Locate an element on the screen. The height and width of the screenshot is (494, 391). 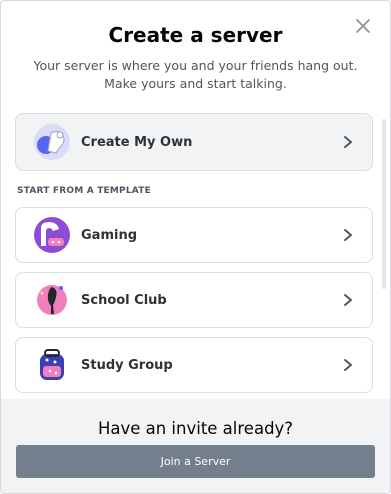
invite-prompt: Have an invite already? is located at coordinates (195, 428).